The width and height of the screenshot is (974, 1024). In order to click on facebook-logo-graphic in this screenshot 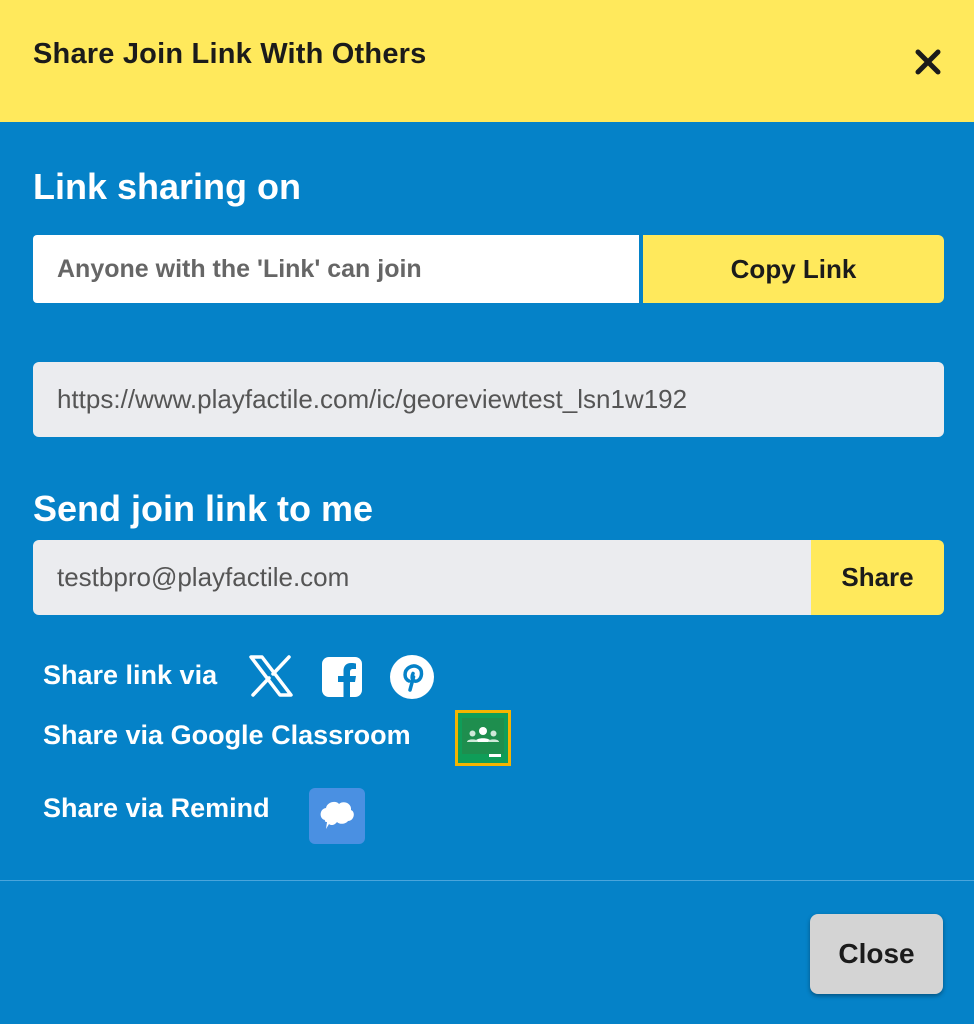, I will do `click(342, 677)`.